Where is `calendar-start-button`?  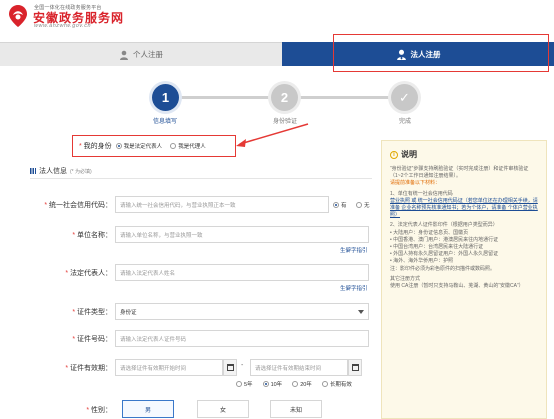
calendar-start-button is located at coordinates (230, 367).